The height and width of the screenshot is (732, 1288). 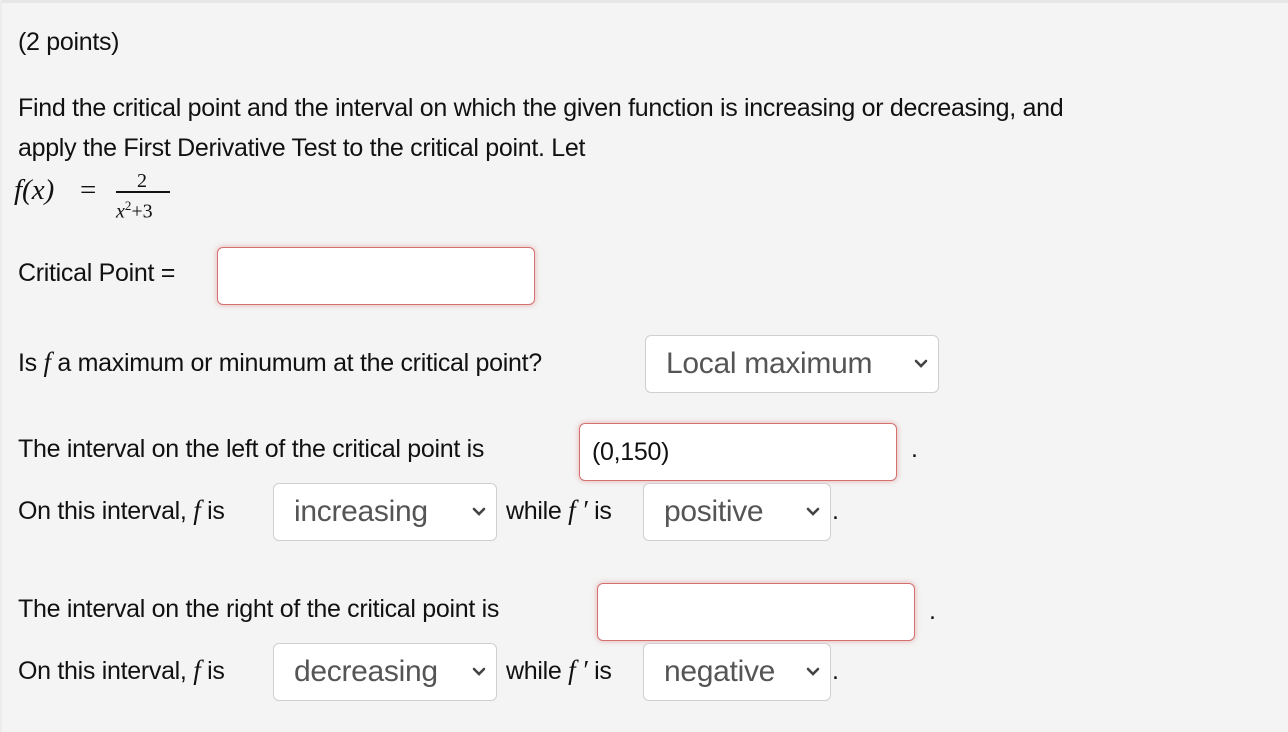 I want to click on left-while: while, so click(x=534, y=511).